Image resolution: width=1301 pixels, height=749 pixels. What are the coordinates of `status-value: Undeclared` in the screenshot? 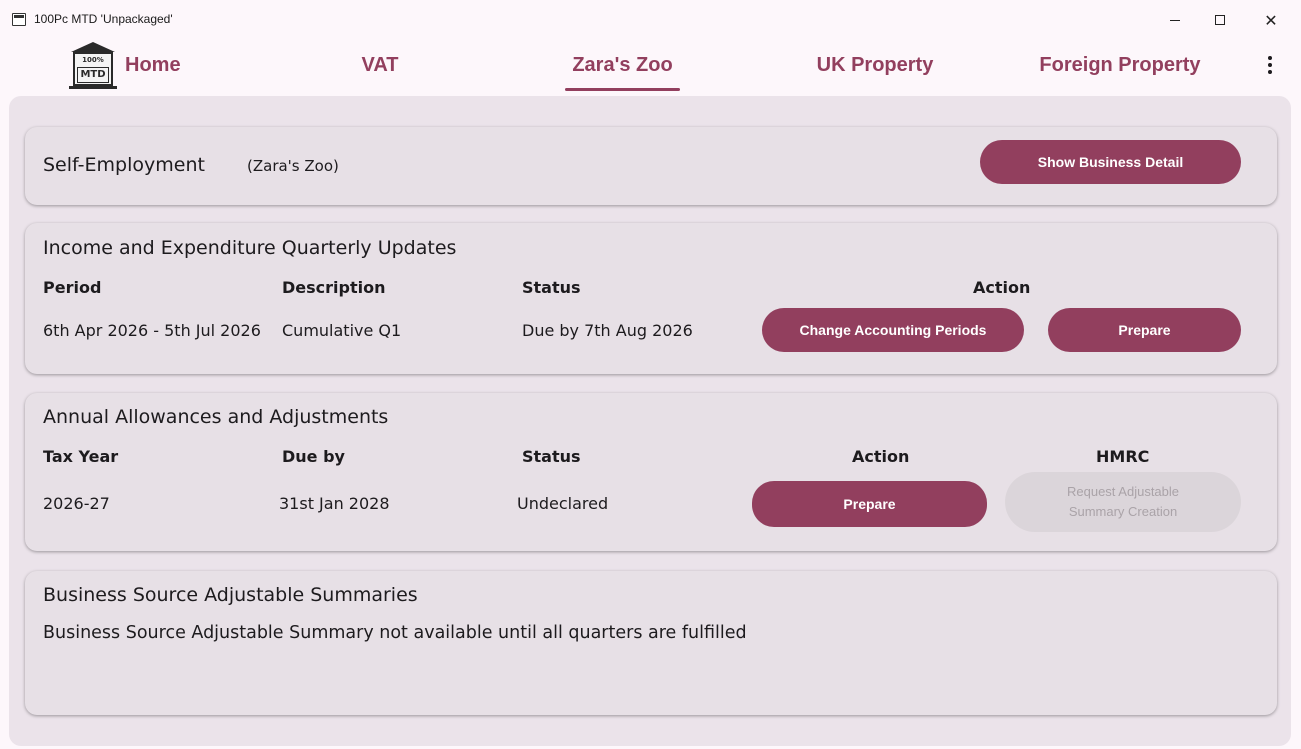 It's located at (563, 503).